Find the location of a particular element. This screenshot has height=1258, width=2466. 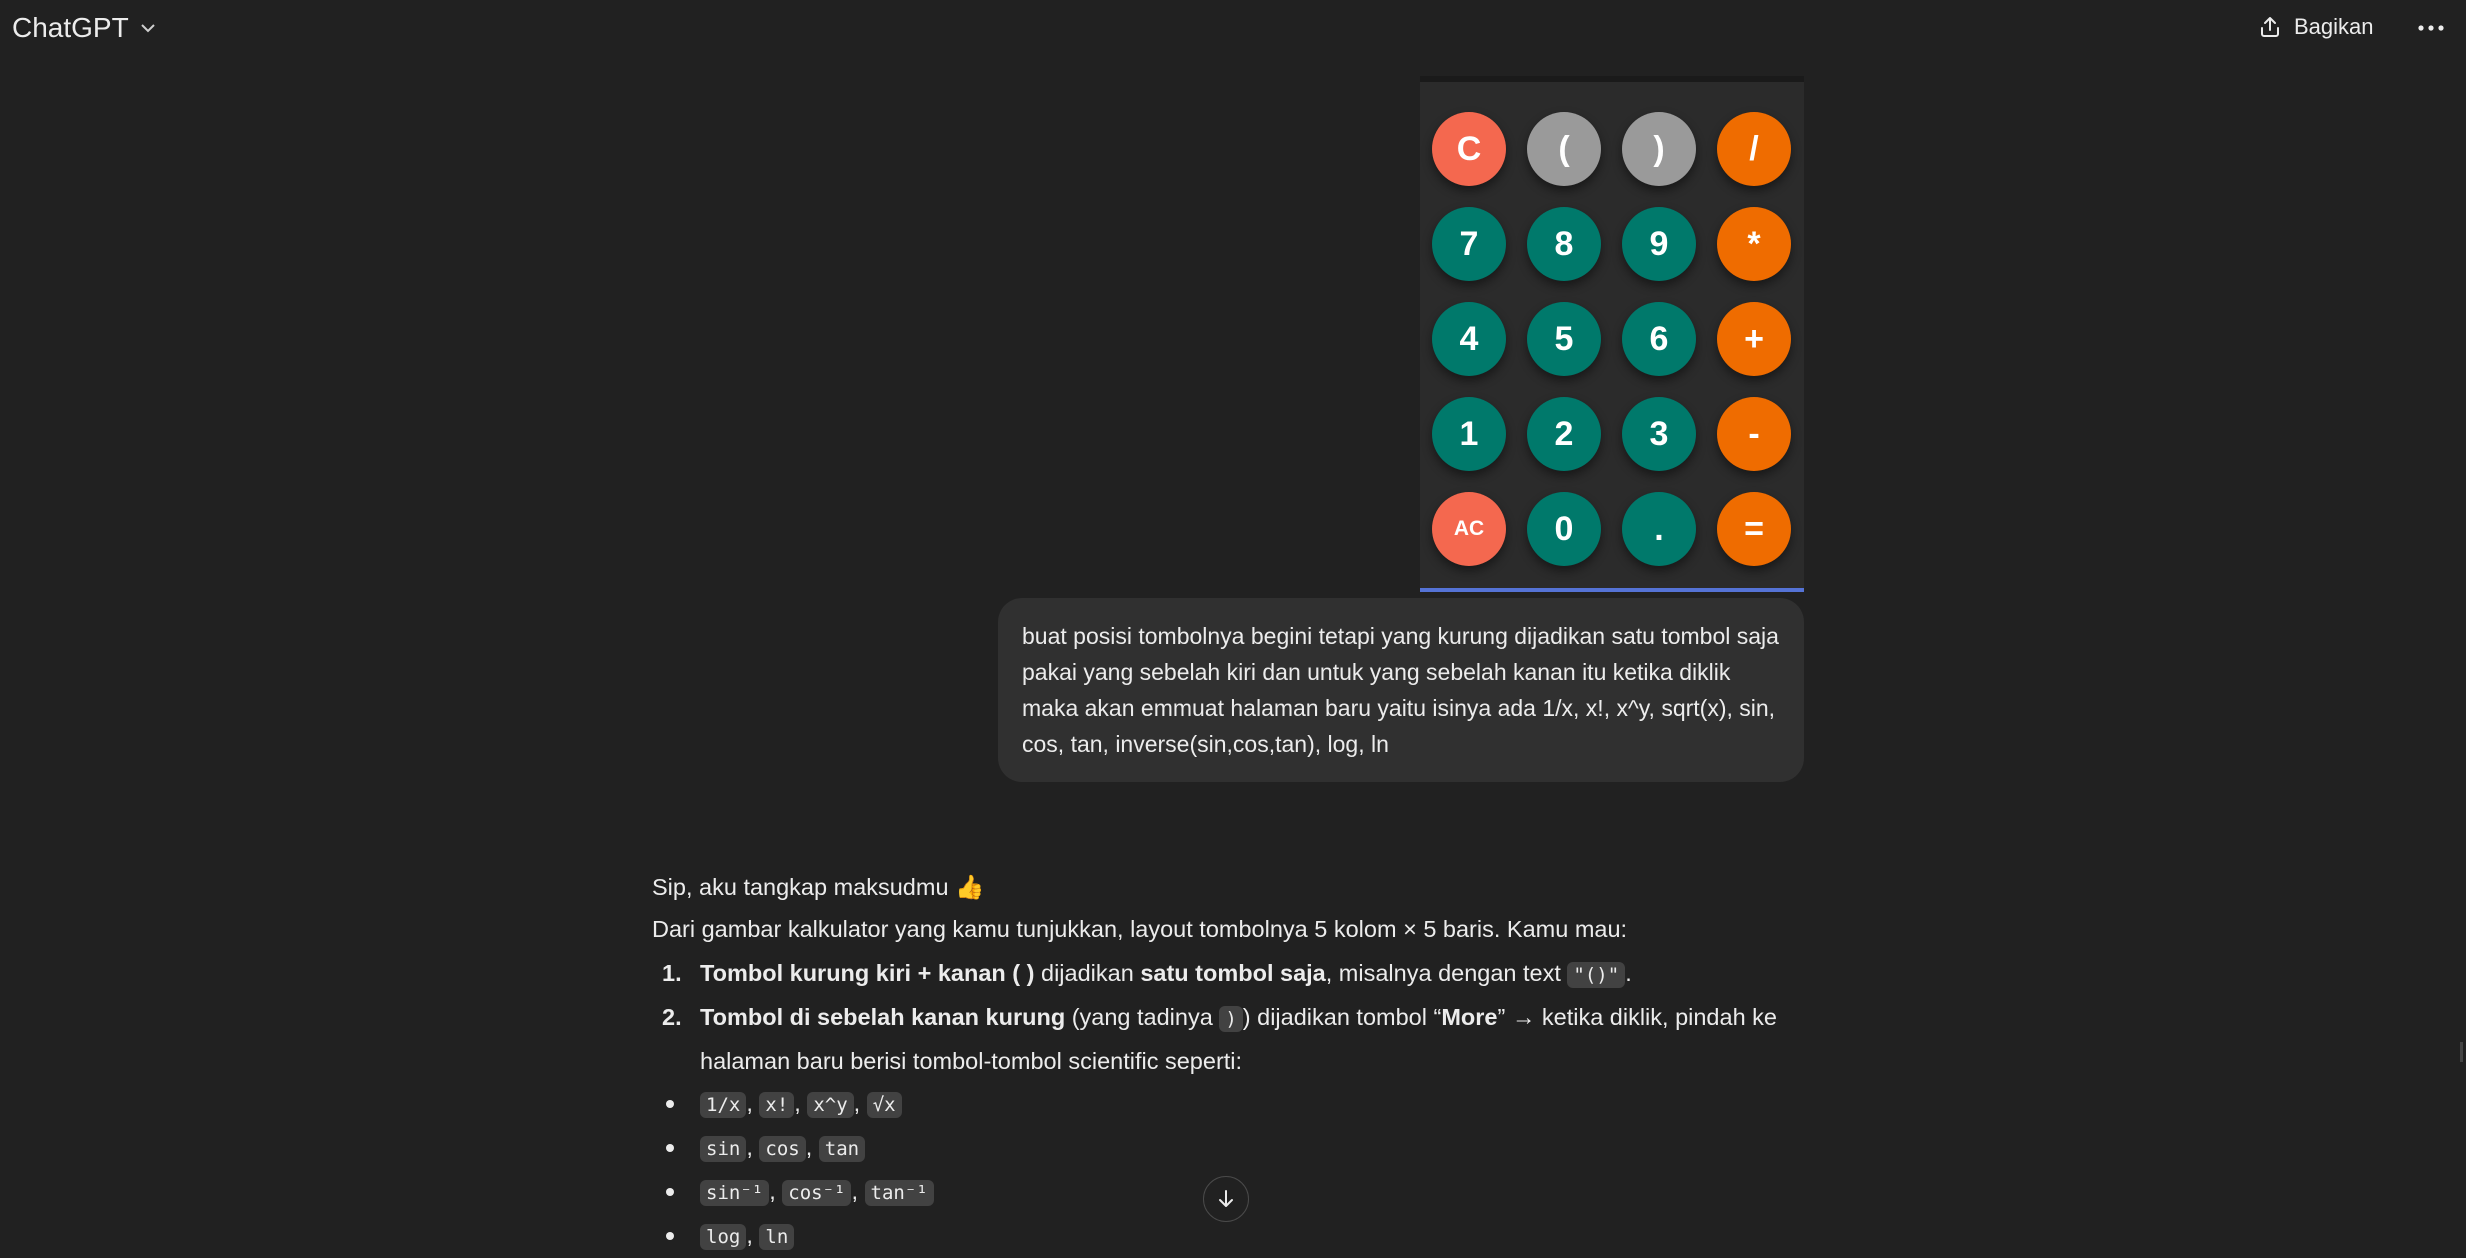

calculator-key: 7 is located at coordinates (1469, 244).